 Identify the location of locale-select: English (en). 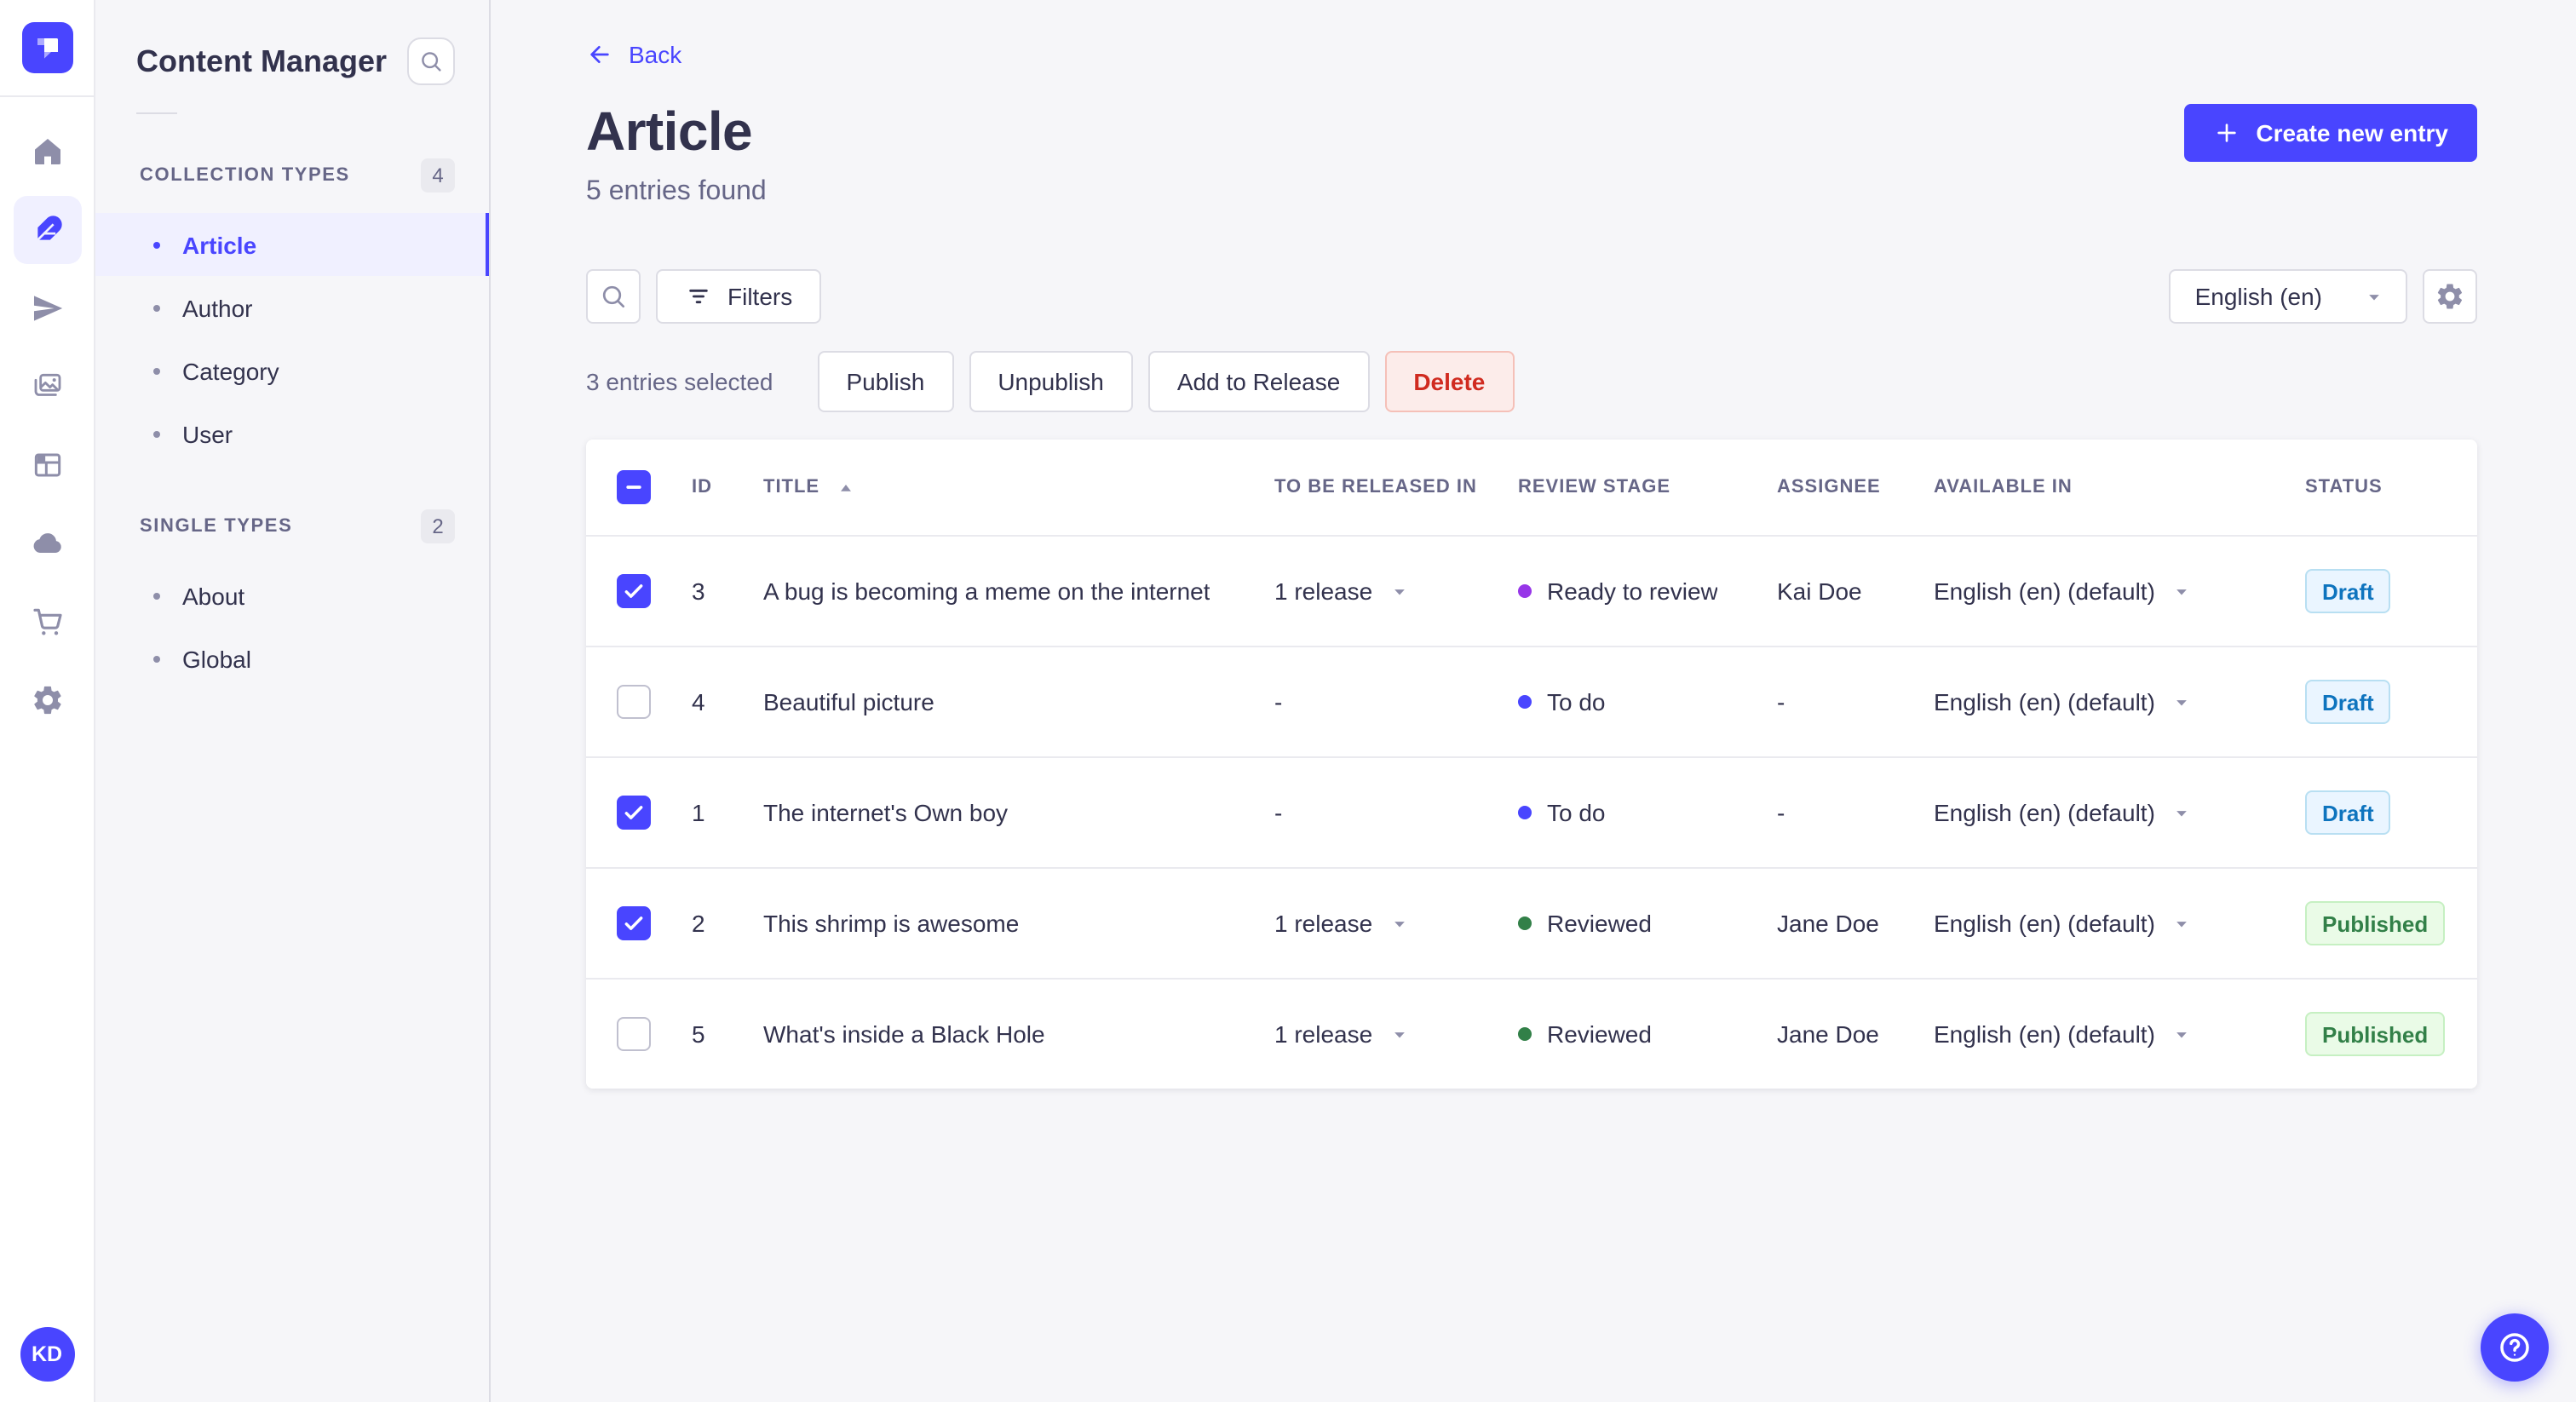
(2288, 296).